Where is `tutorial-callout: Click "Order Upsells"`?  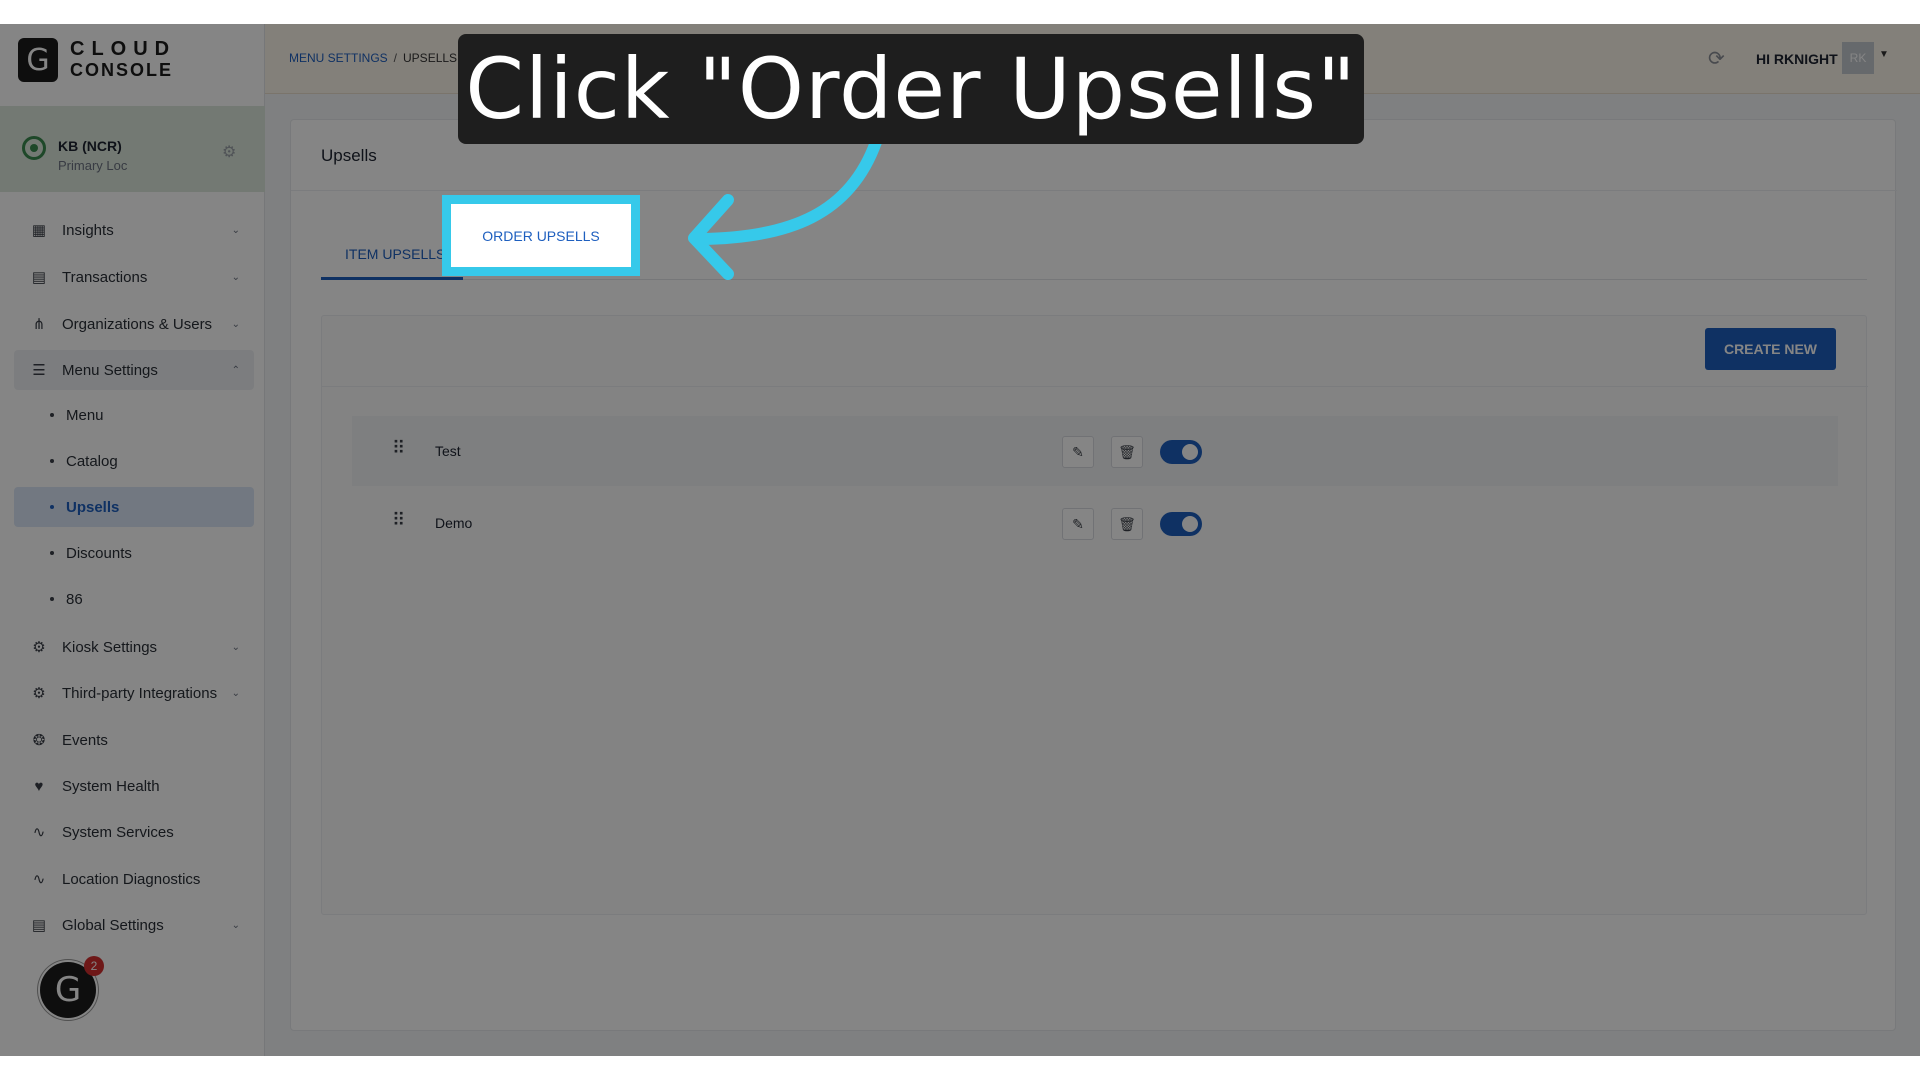 tutorial-callout: Click "Order Upsells" is located at coordinates (911, 89).